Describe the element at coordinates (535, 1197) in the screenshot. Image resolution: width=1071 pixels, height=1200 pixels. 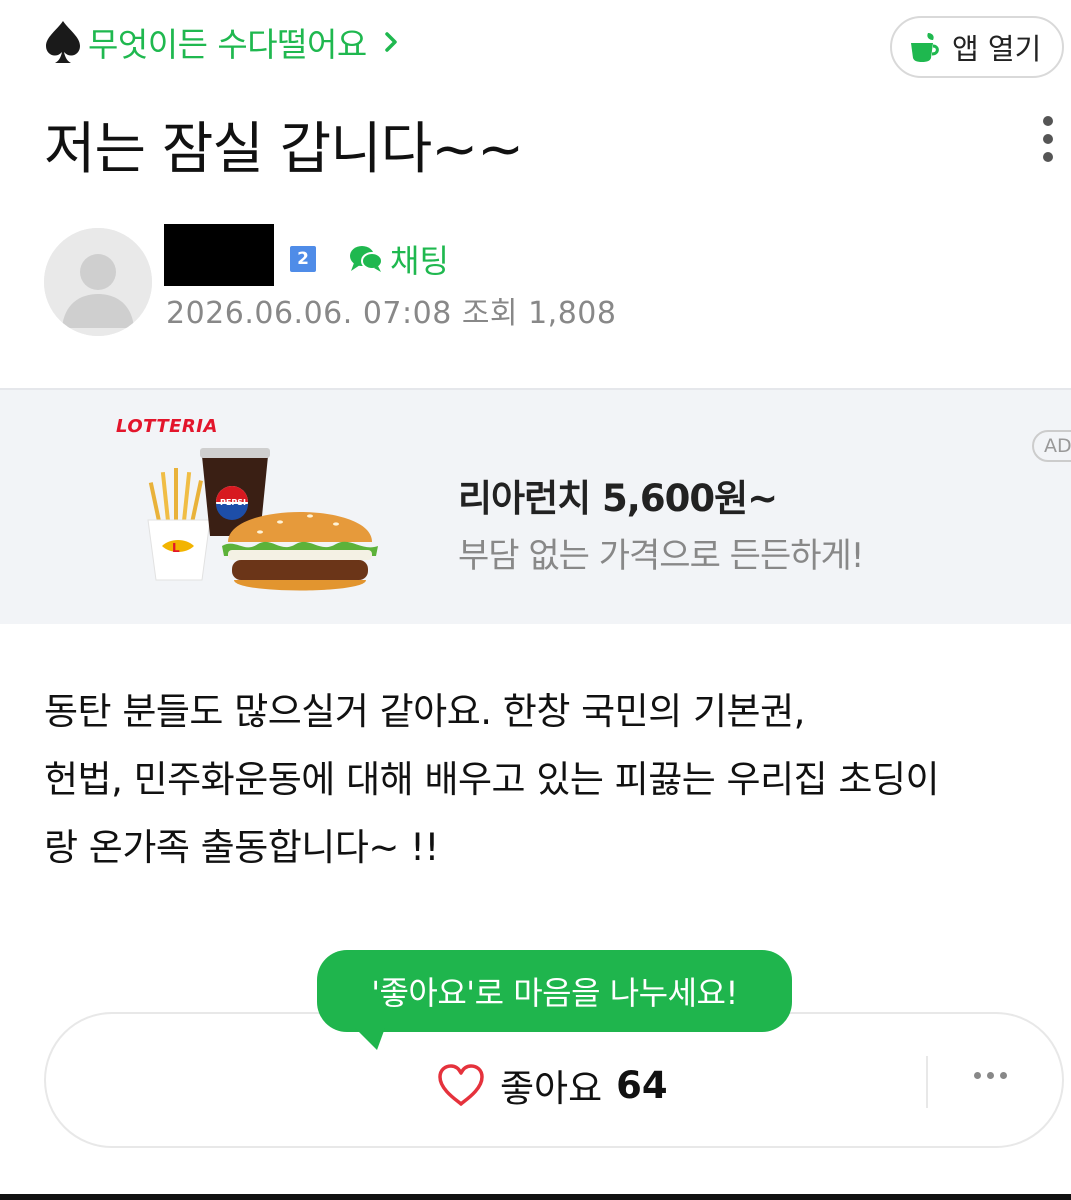
I see `bottom-divider` at that location.